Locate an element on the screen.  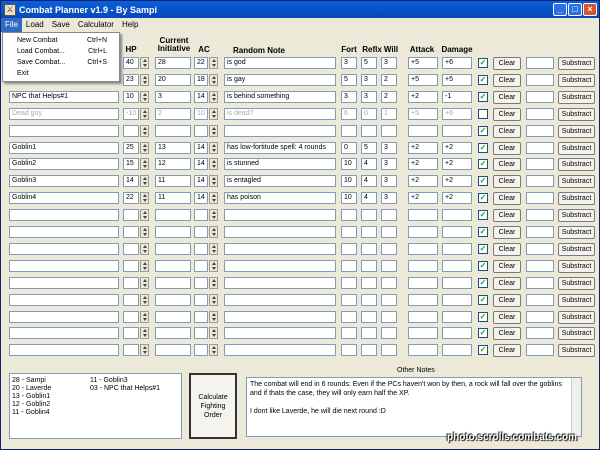
file-menu-item-exit: Exit is located at coordinates (61, 73).